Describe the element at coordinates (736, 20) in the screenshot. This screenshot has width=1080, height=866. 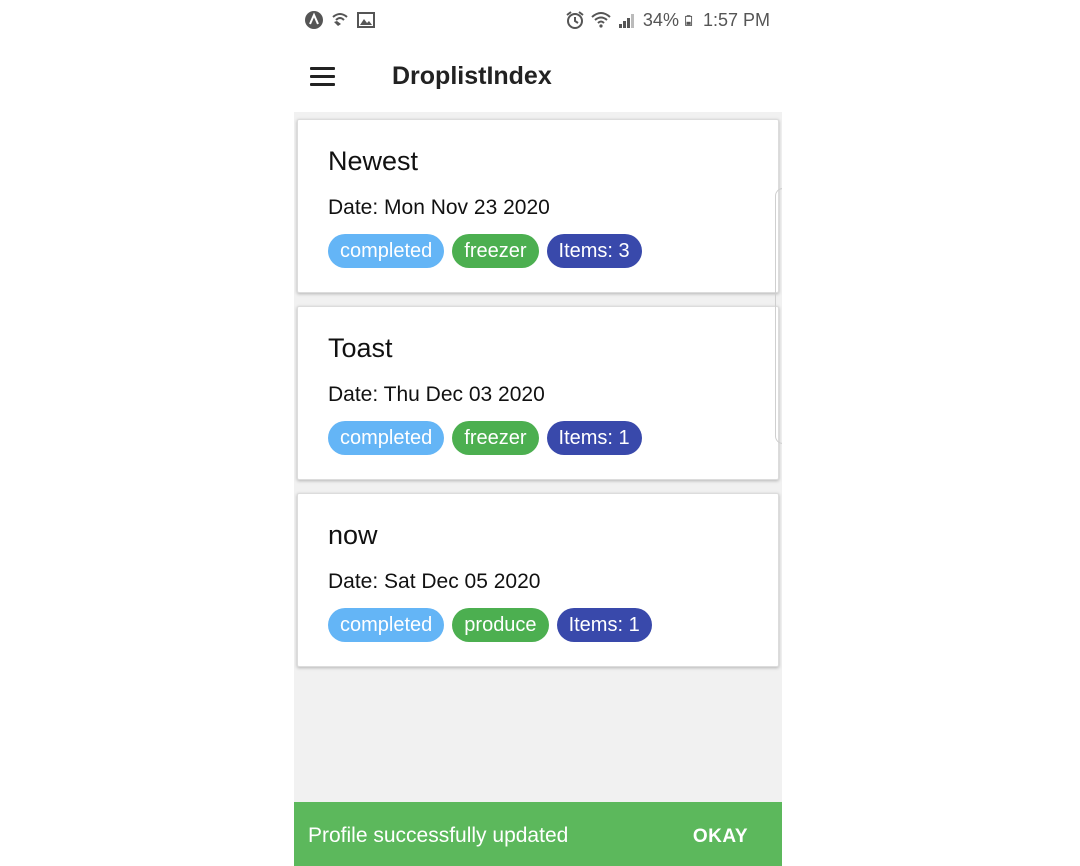
I see `clock: 1:57 PM` at that location.